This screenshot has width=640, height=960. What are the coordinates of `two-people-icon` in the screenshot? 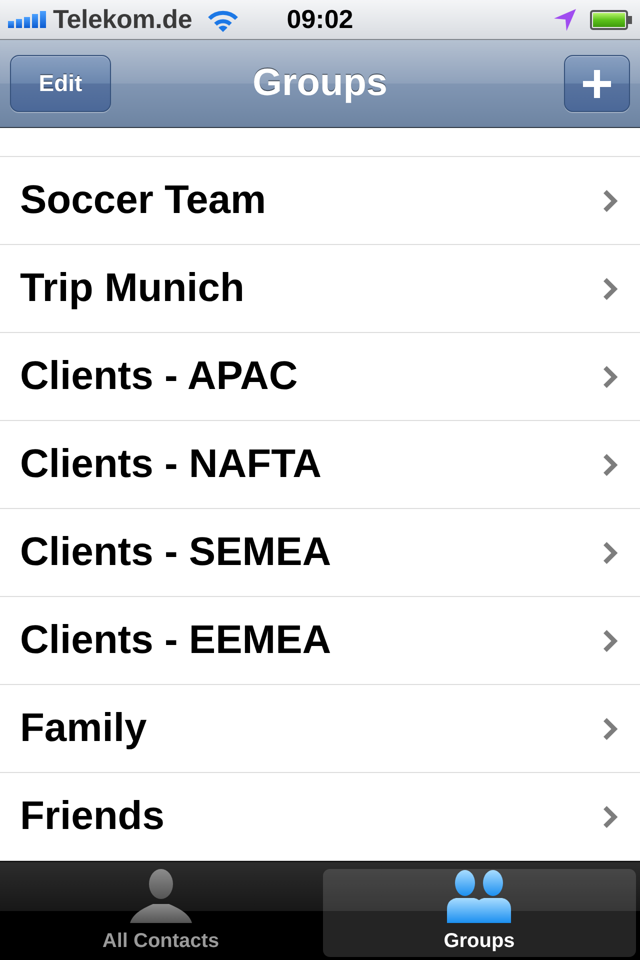 It's located at (479, 896).